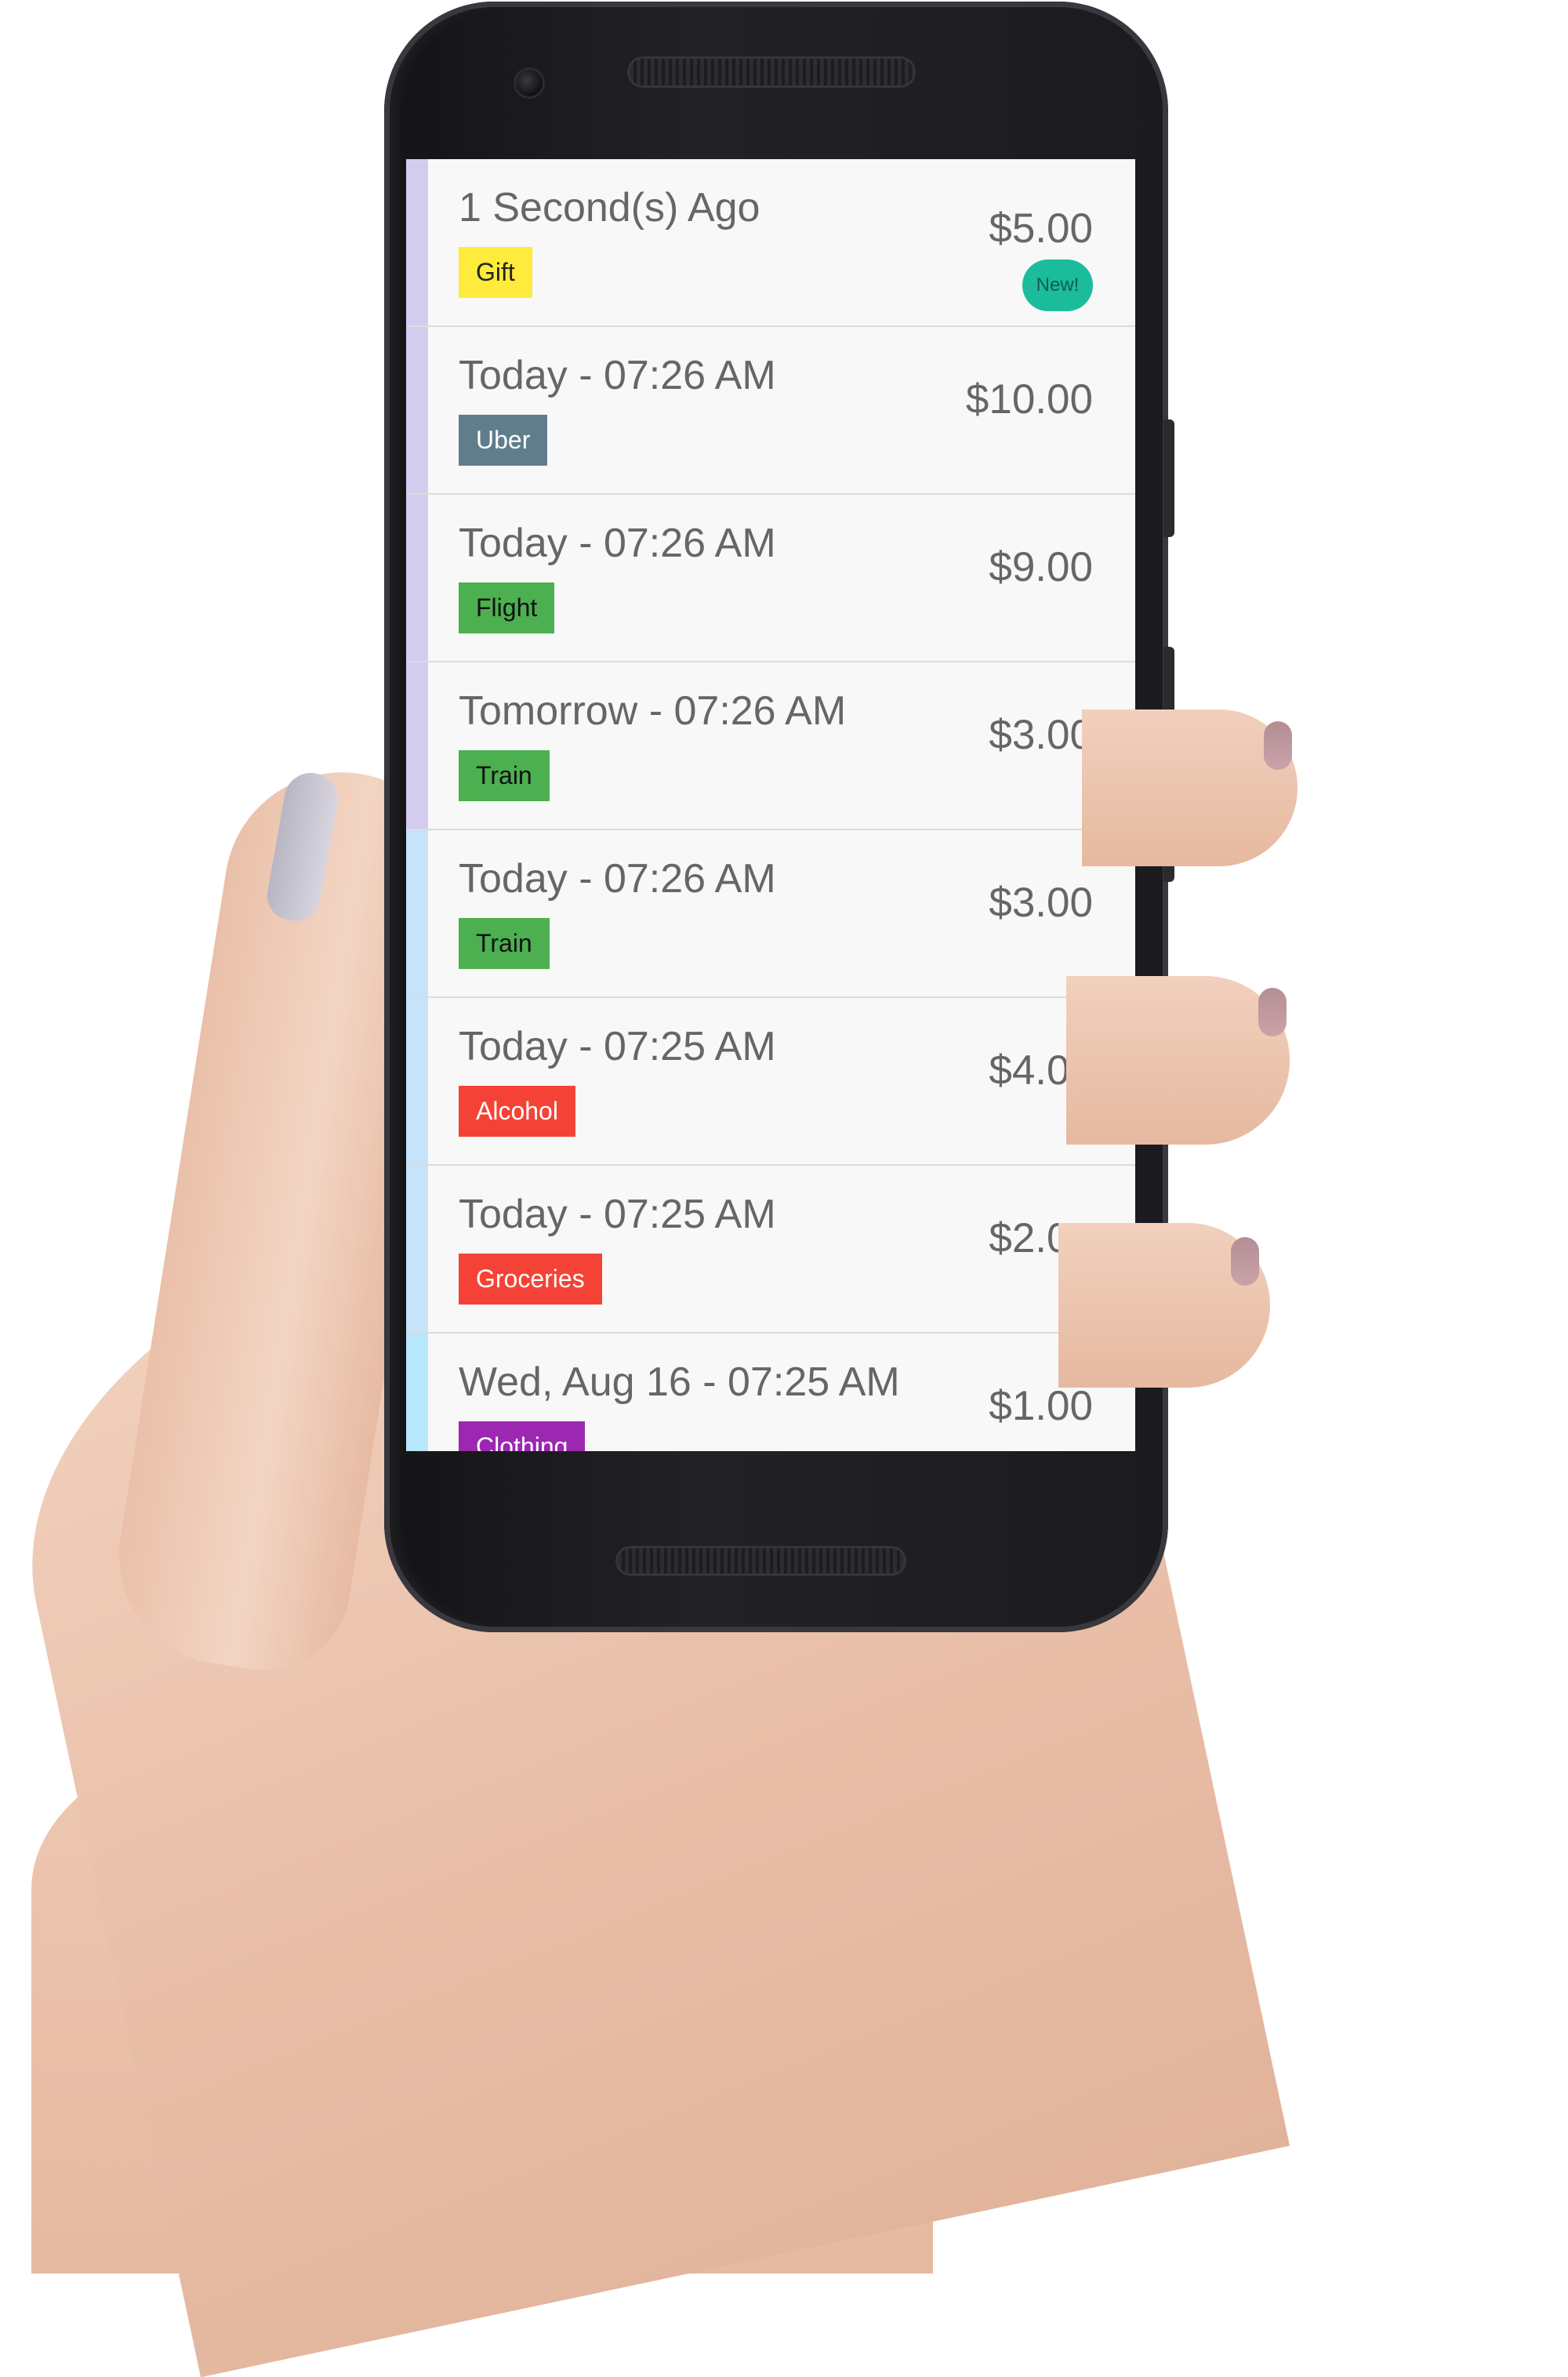 This screenshot has width=1568, height=2377. What do you see at coordinates (770, 411) in the screenshot?
I see `transaction-row: Today - 07:26 AM Uber $10.00` at bounding box center [770, 411].